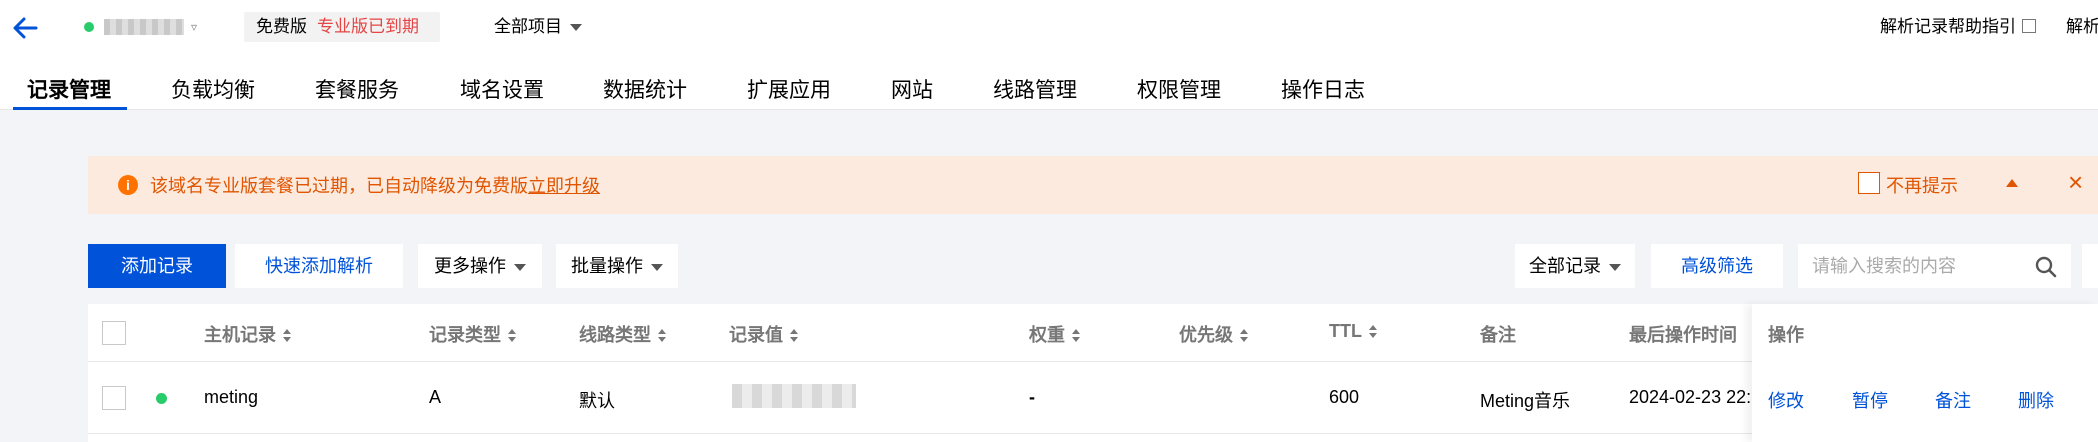 The width and height of the screenshot is (2098, 442). Describe the element at coordinates (502, 89) in the screenshot. I see `tab-domain-settings: 域名设置` at that location.